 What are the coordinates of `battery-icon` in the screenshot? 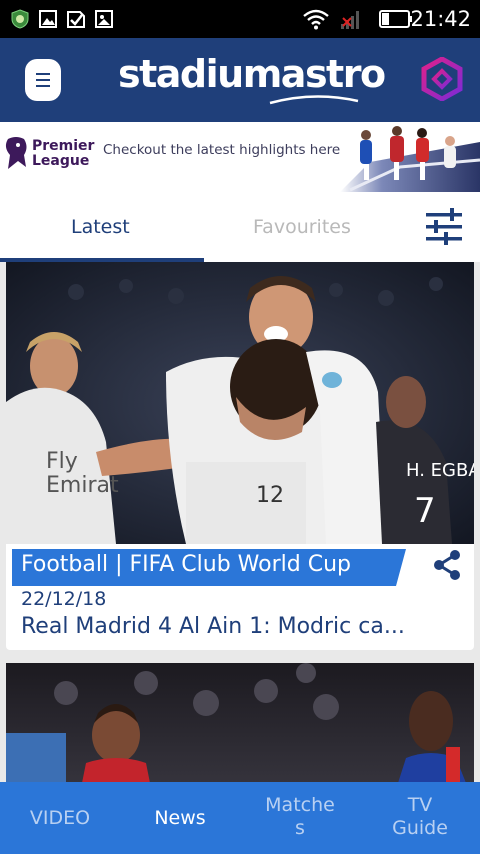 It's located at (395, 19).